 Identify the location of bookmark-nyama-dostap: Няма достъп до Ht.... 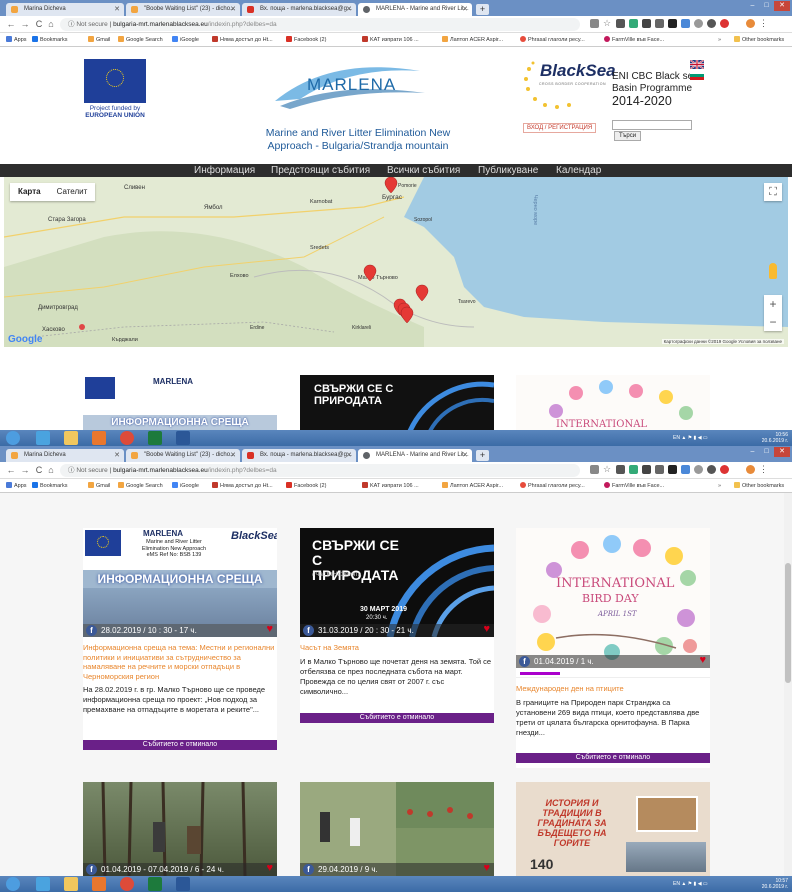
(242, 485).